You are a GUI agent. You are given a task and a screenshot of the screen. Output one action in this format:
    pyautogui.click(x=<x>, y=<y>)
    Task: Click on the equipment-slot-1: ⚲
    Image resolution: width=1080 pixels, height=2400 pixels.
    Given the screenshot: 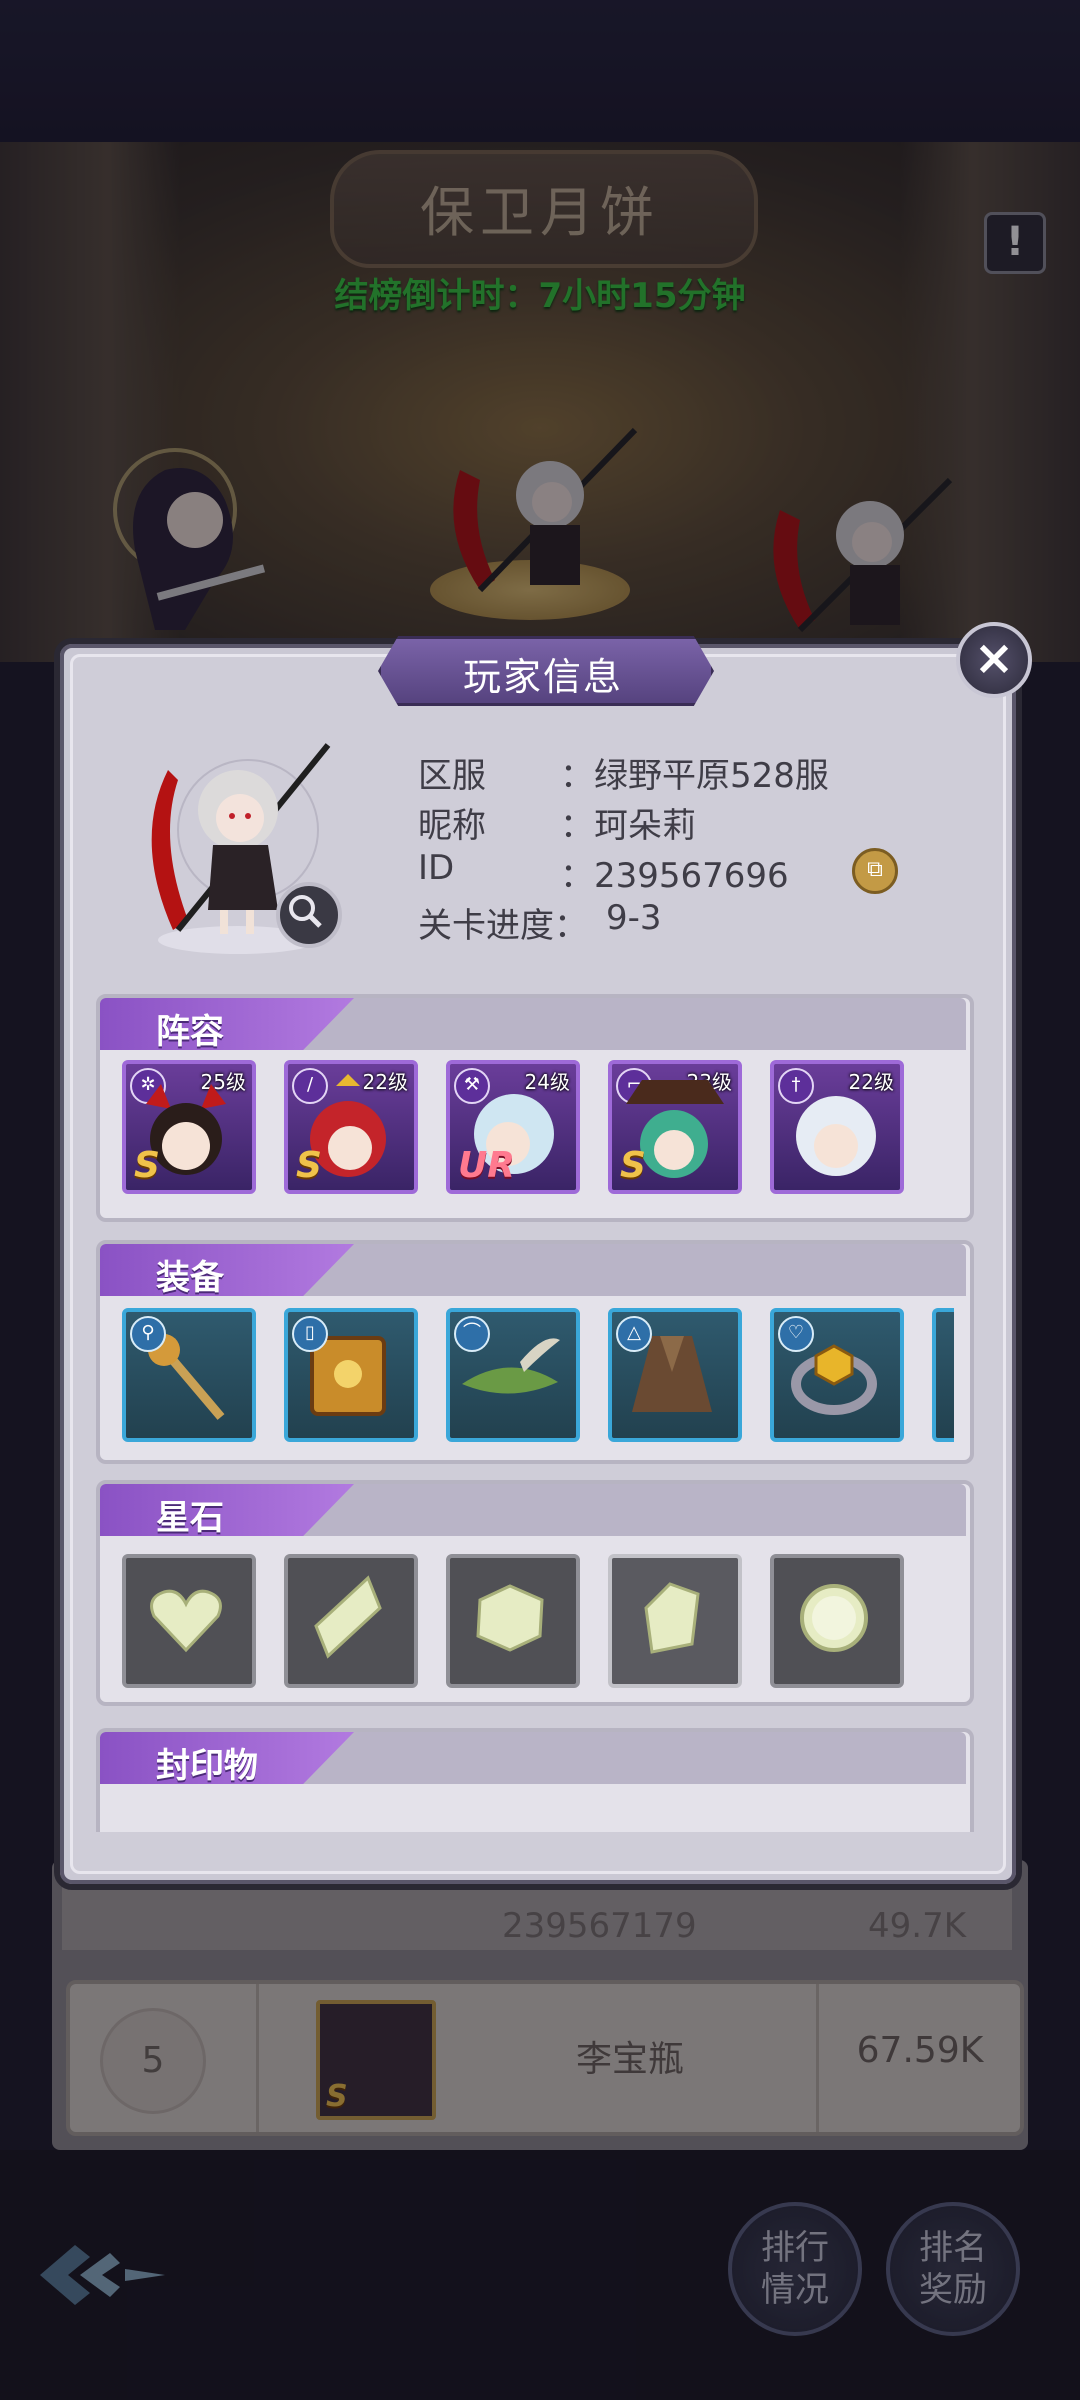 What is the action you would take?
    pyautogui.click(x=189, y=1375)
    